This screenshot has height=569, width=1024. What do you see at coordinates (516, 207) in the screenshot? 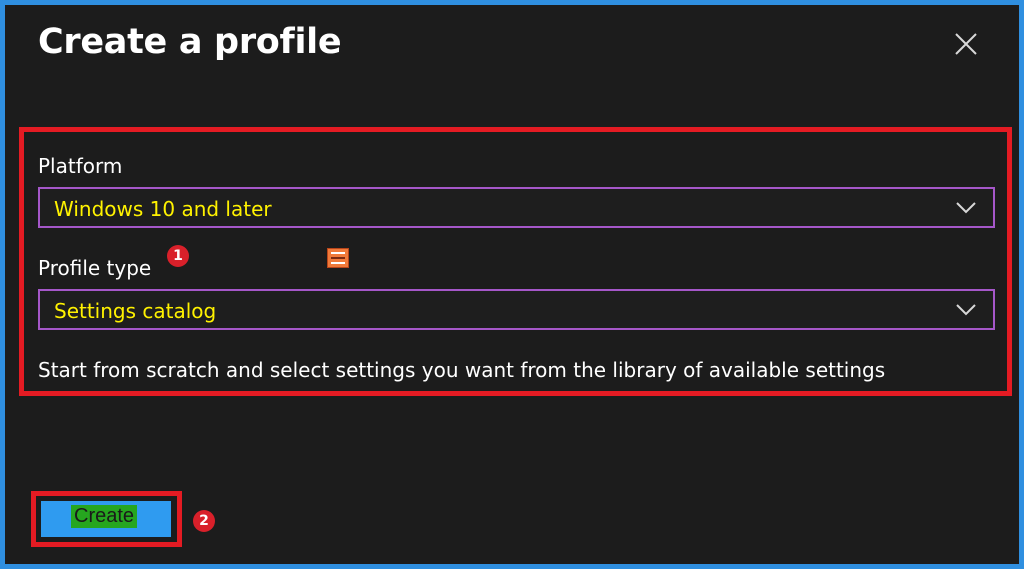
I see `platform-select: Windows 10 and later` at bounding box center [516, 207].